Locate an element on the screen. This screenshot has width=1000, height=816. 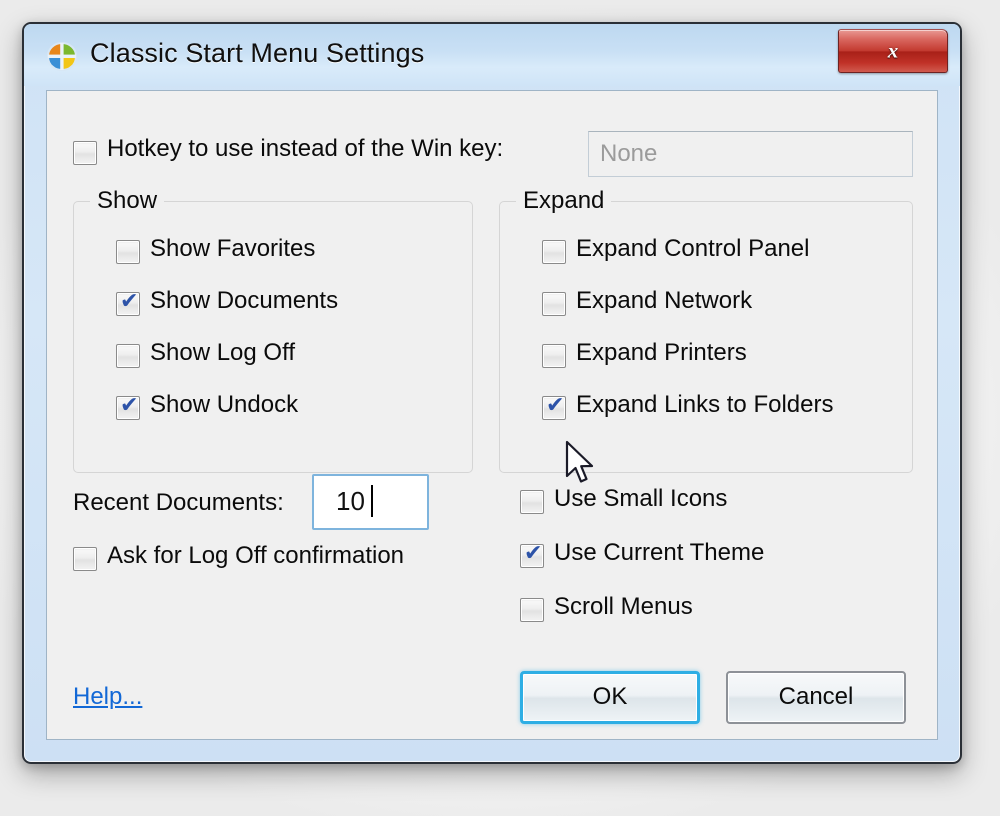
recent-documents-label: Recent Documents: is located at coordinates (178, 502).